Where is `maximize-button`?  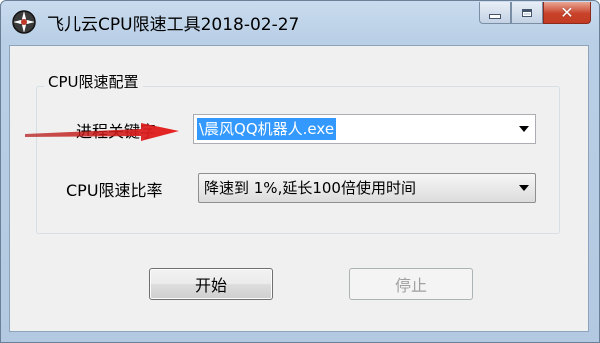
maximize-button is located at coordinates (527, 13).